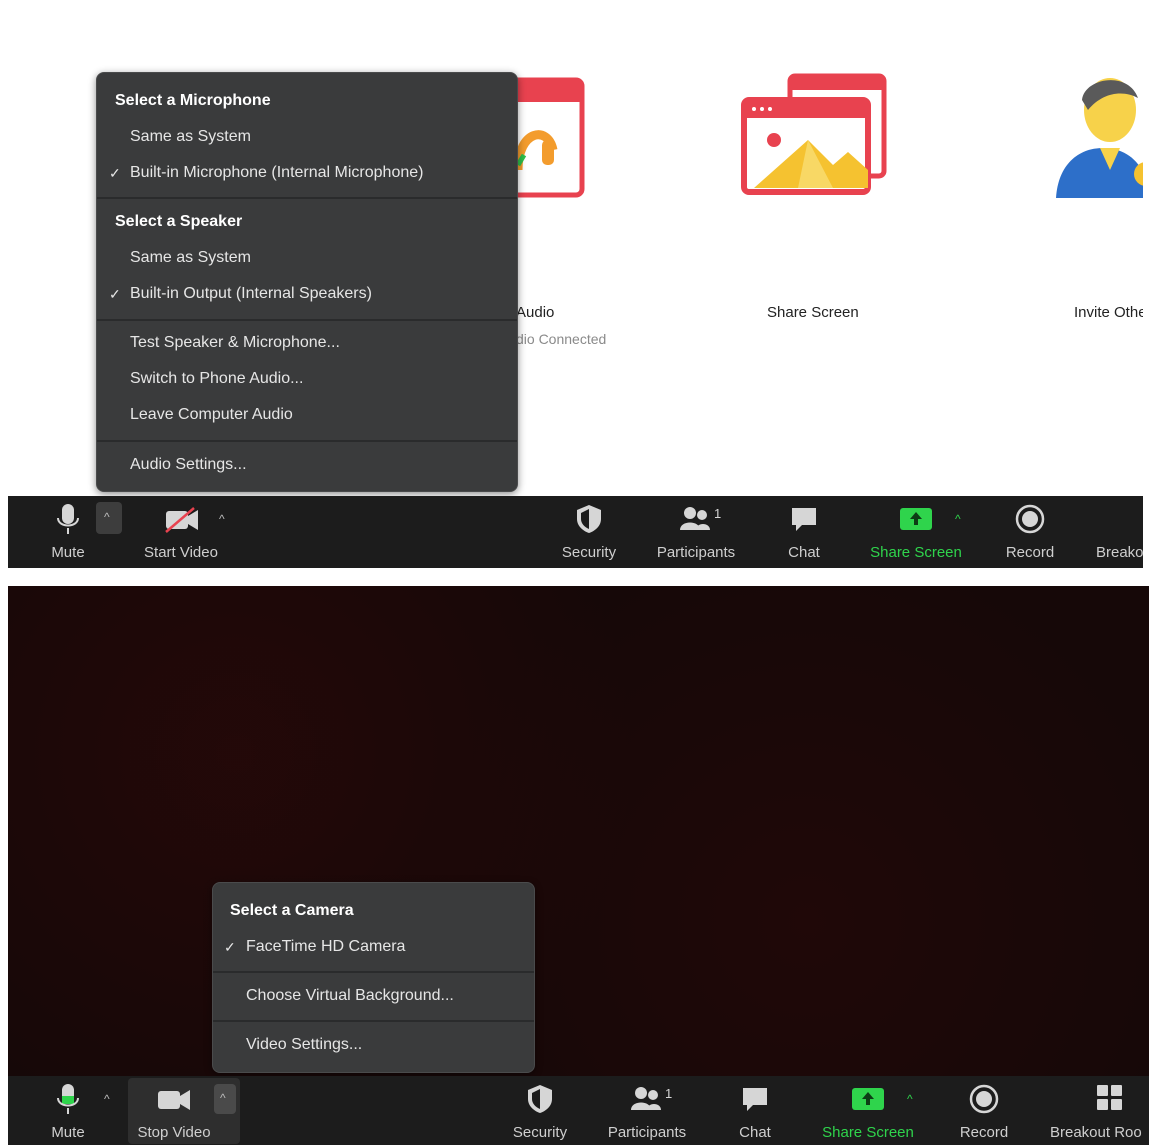  Describe the element at coordinates (179, 221) in the screenshot. I see `select-speaker-header: Select a Speaker` at that location.